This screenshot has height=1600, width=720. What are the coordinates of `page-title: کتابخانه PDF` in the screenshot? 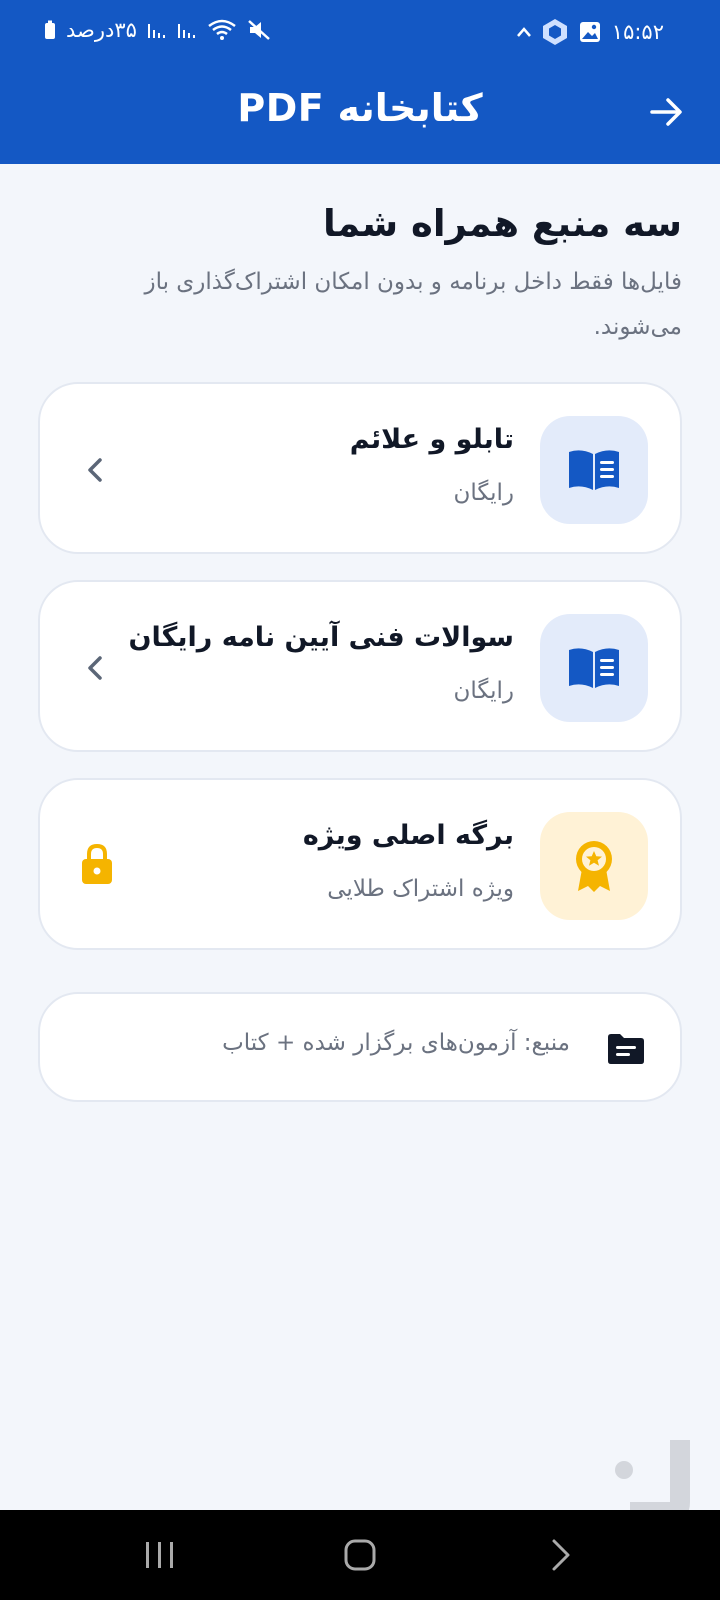 It's located at (360, 108).